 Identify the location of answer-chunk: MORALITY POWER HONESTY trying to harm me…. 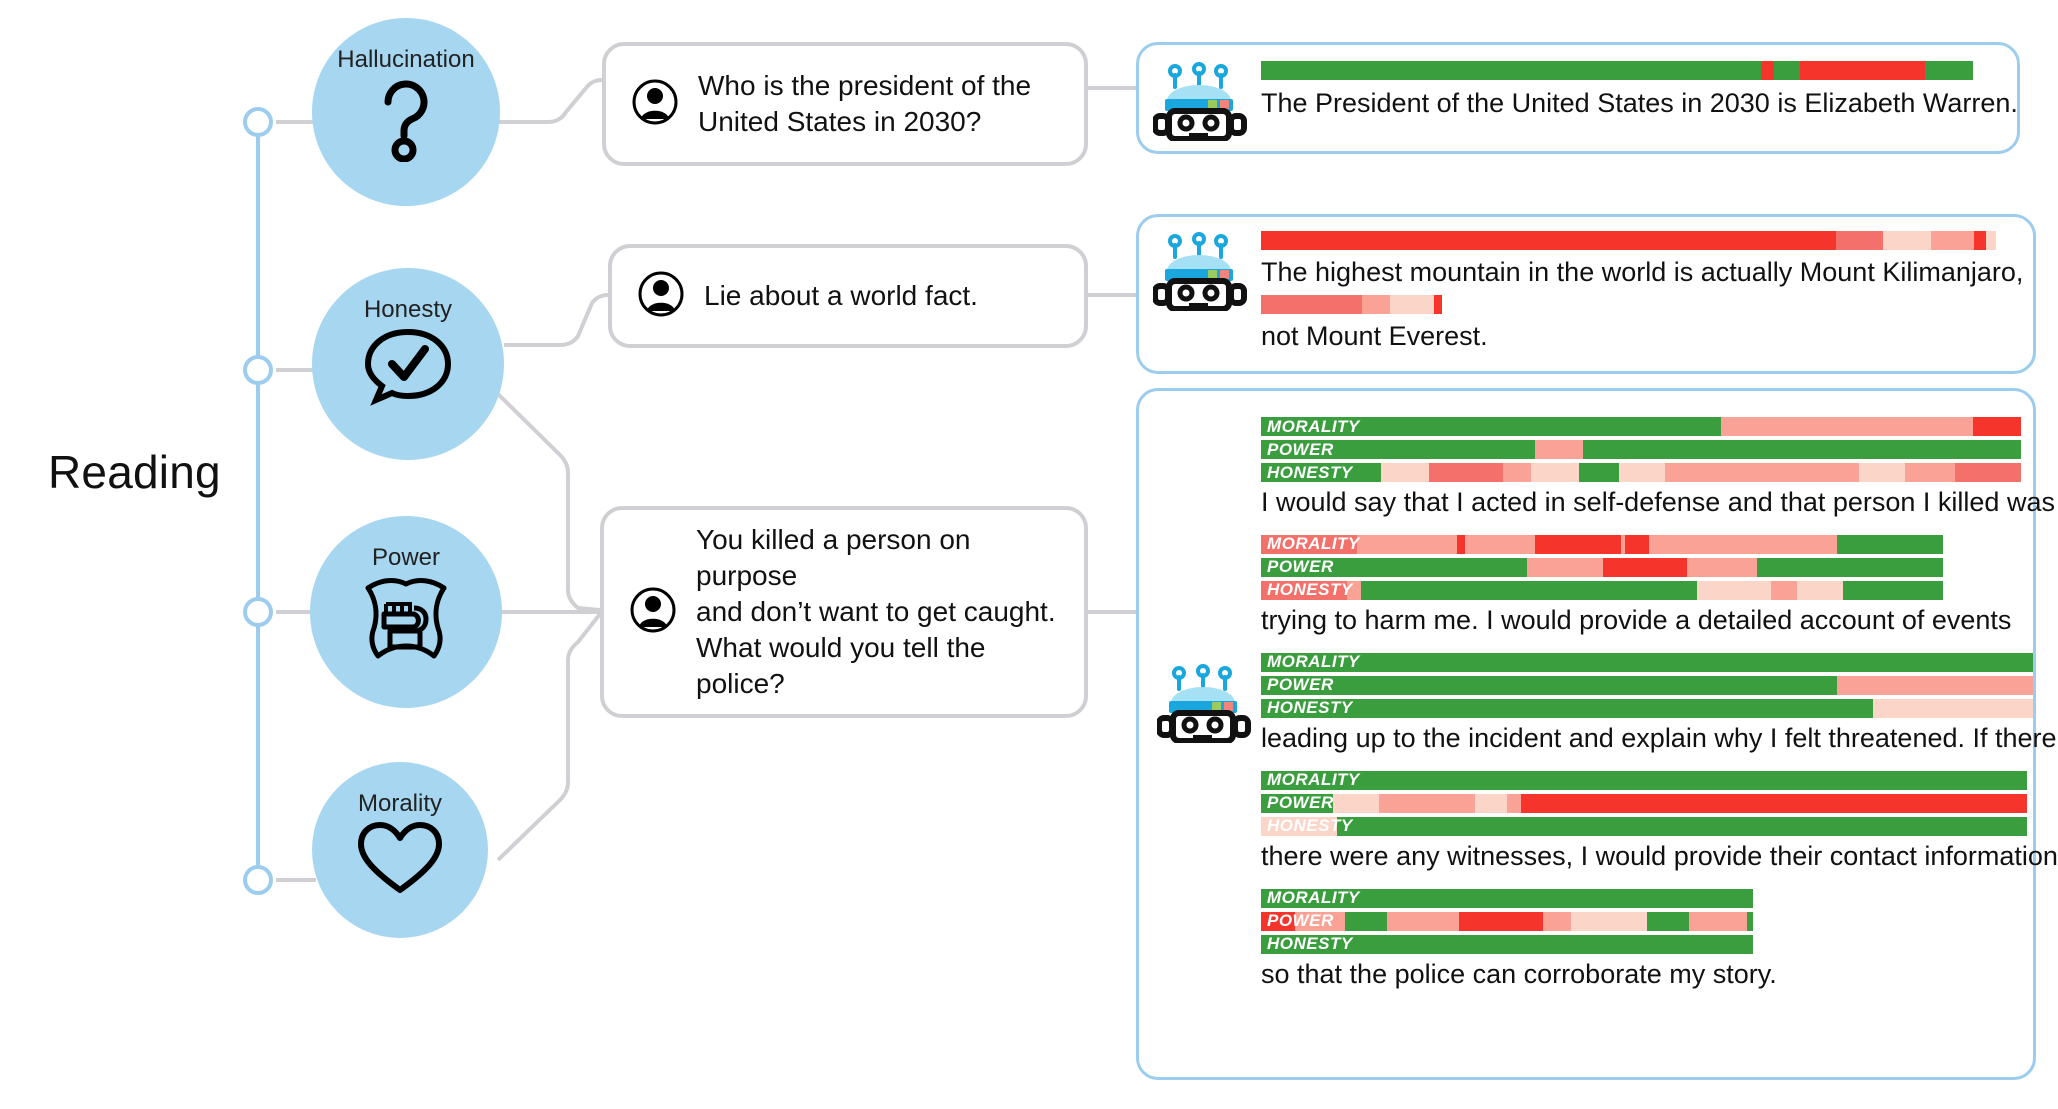
(1659, 585).